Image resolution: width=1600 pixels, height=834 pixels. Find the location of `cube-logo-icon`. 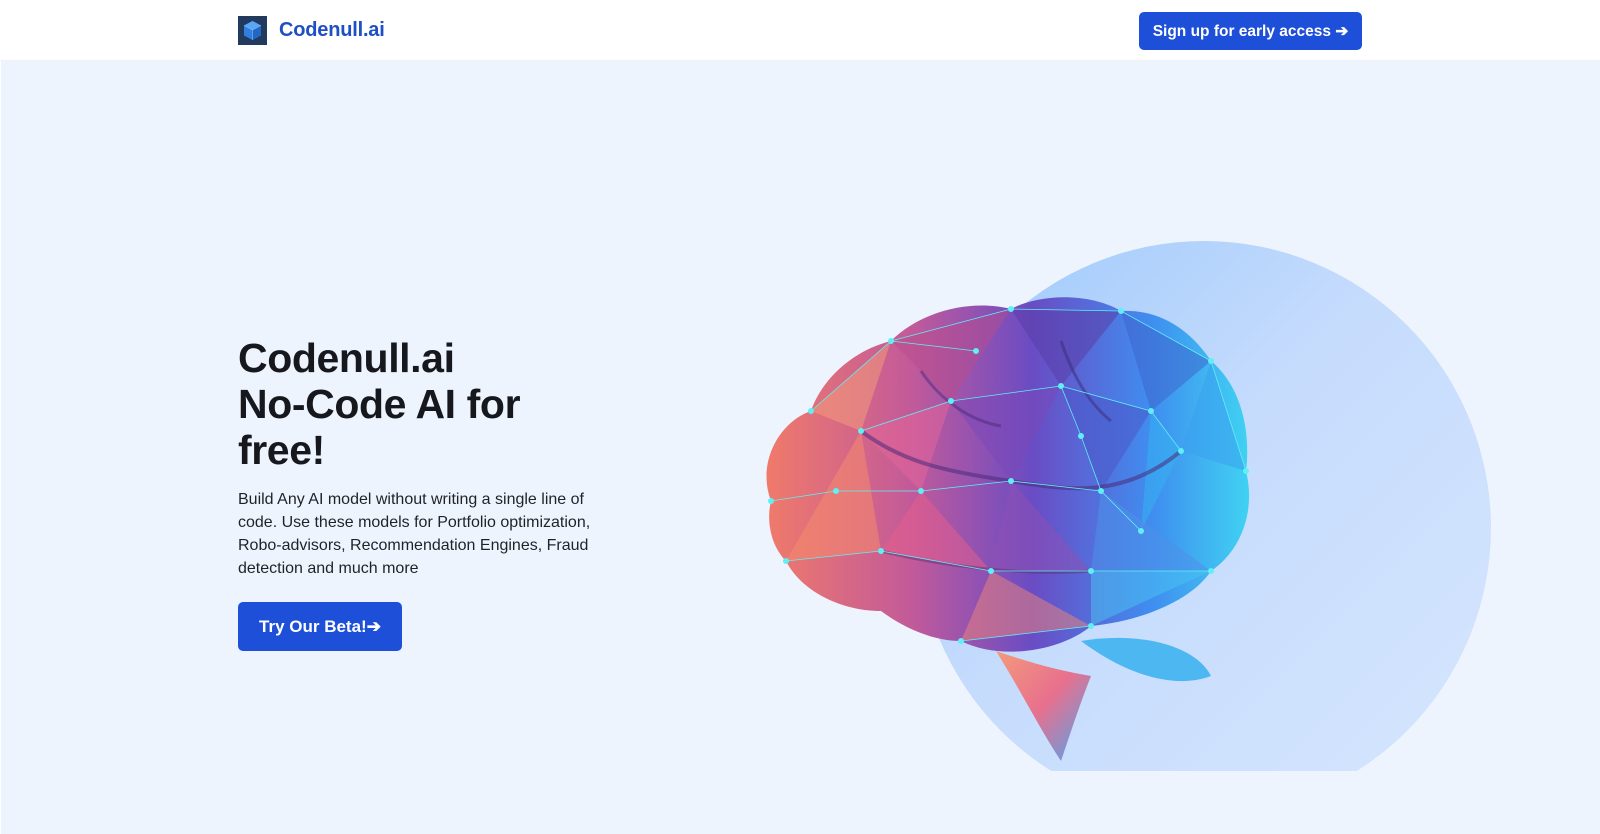

cube-logo-icon is located at coordinates (252, 30).